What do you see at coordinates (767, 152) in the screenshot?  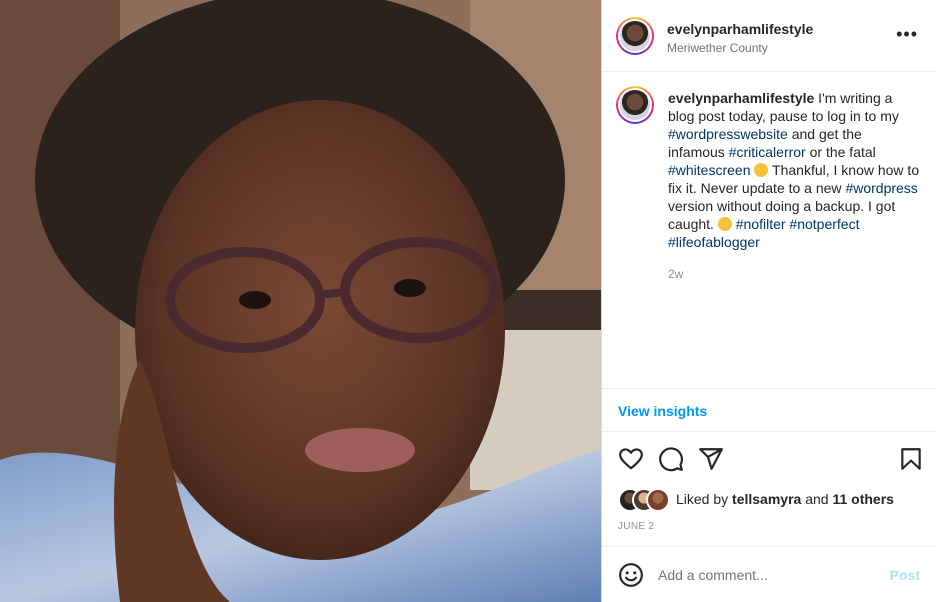 I see `hashtag-link: #criticalerror` at bounding box center [767, 152].